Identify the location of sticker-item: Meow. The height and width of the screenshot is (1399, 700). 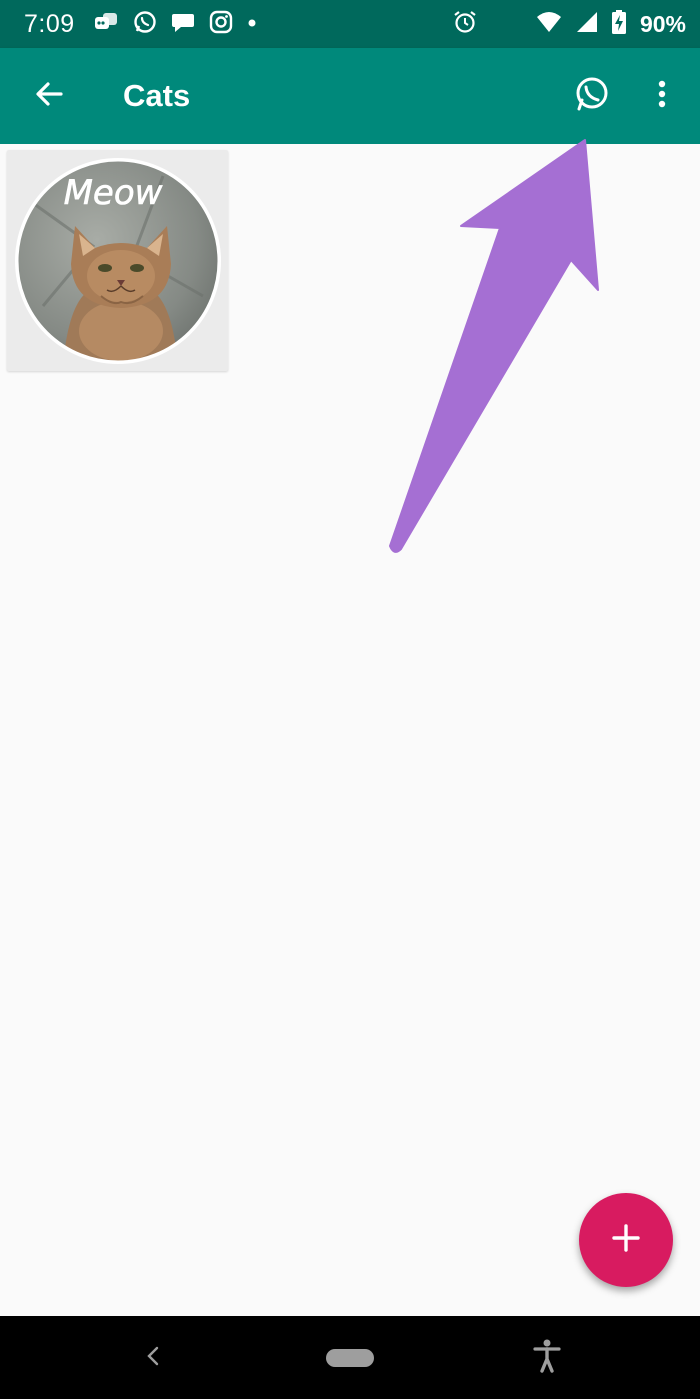
(117, 260).